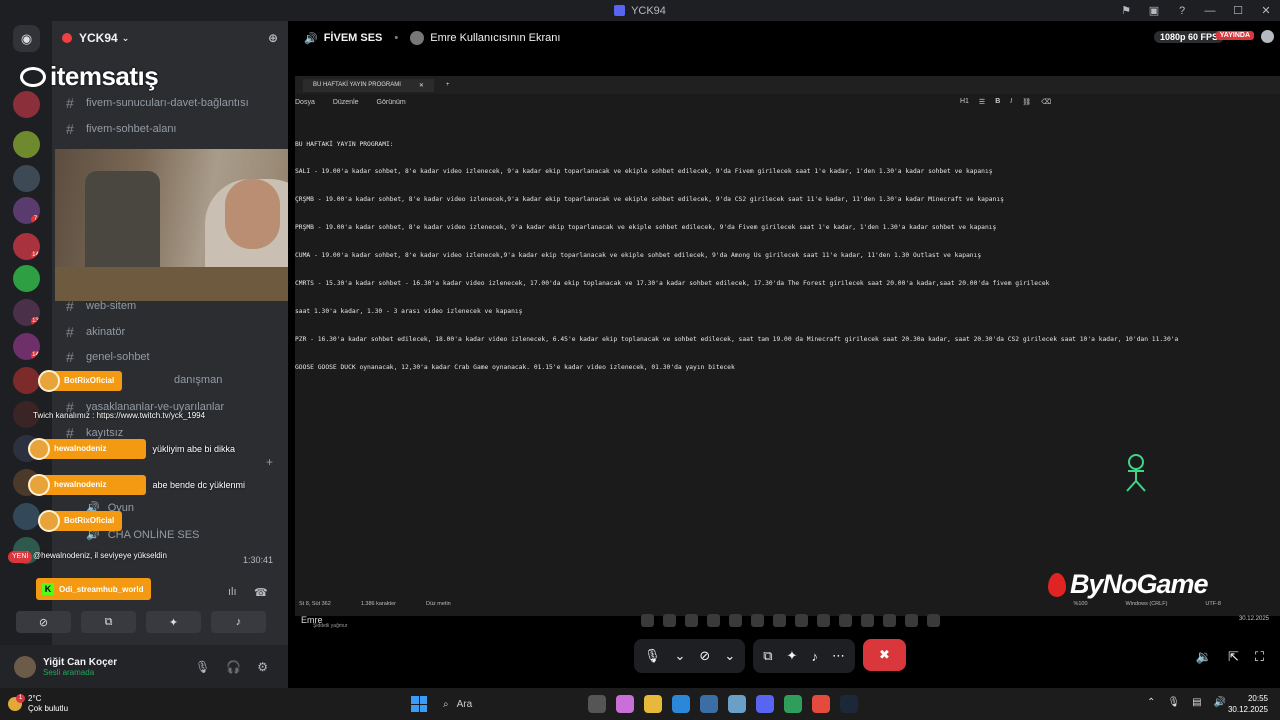 Image resolution: width=1280 pixels, height=720 pixels. Describe the element at coordinates (709, 704) in the screenshot. I see `store-icon` at that location.